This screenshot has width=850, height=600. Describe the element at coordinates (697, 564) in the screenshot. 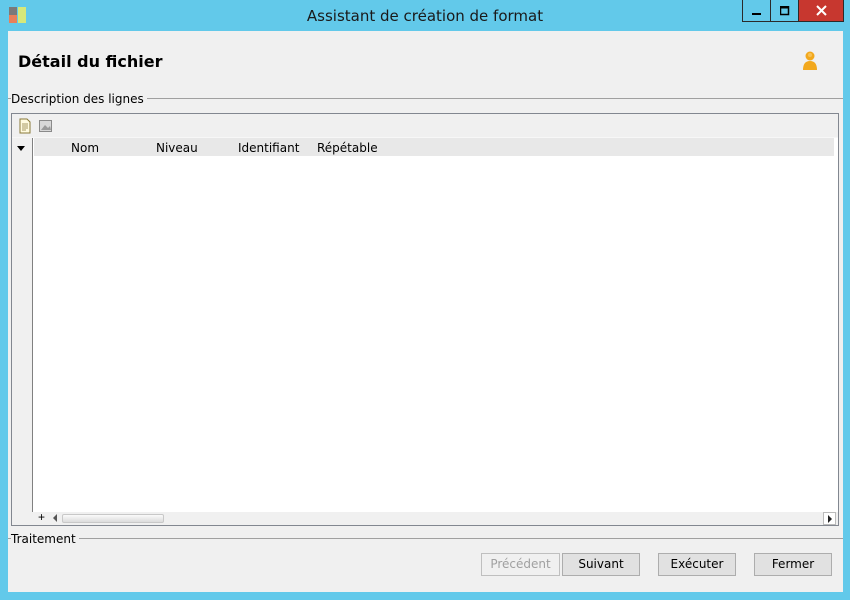

I see `execute-button: Exécuter` at that location.